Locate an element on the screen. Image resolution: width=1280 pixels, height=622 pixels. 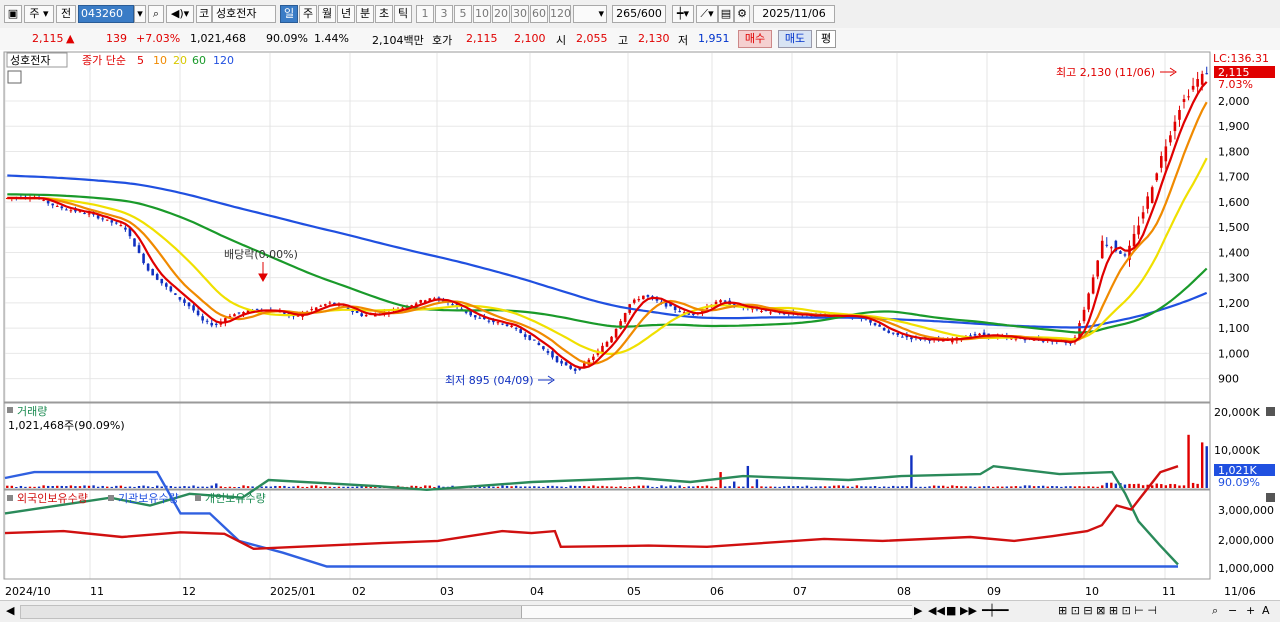
sell-button: 매도 is located at coordinates (795, 39).